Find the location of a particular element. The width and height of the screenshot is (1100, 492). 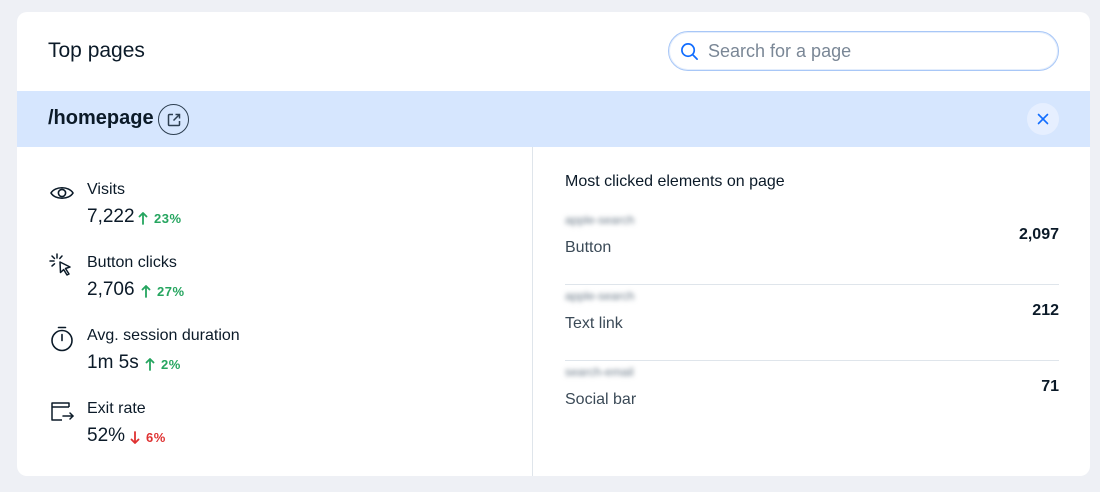

metric-visits: Visits 7,222 23% is located at coordinates (278, 209).